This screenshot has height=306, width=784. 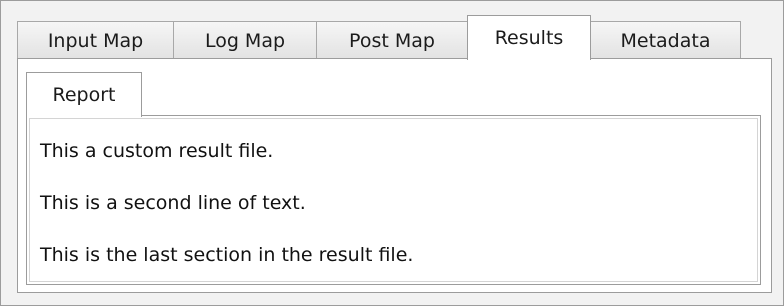 What do you see at coordinates (392, 40) in the screenshot?
I see `tab-post-map: Post Map` at bounding box center [392, 40].